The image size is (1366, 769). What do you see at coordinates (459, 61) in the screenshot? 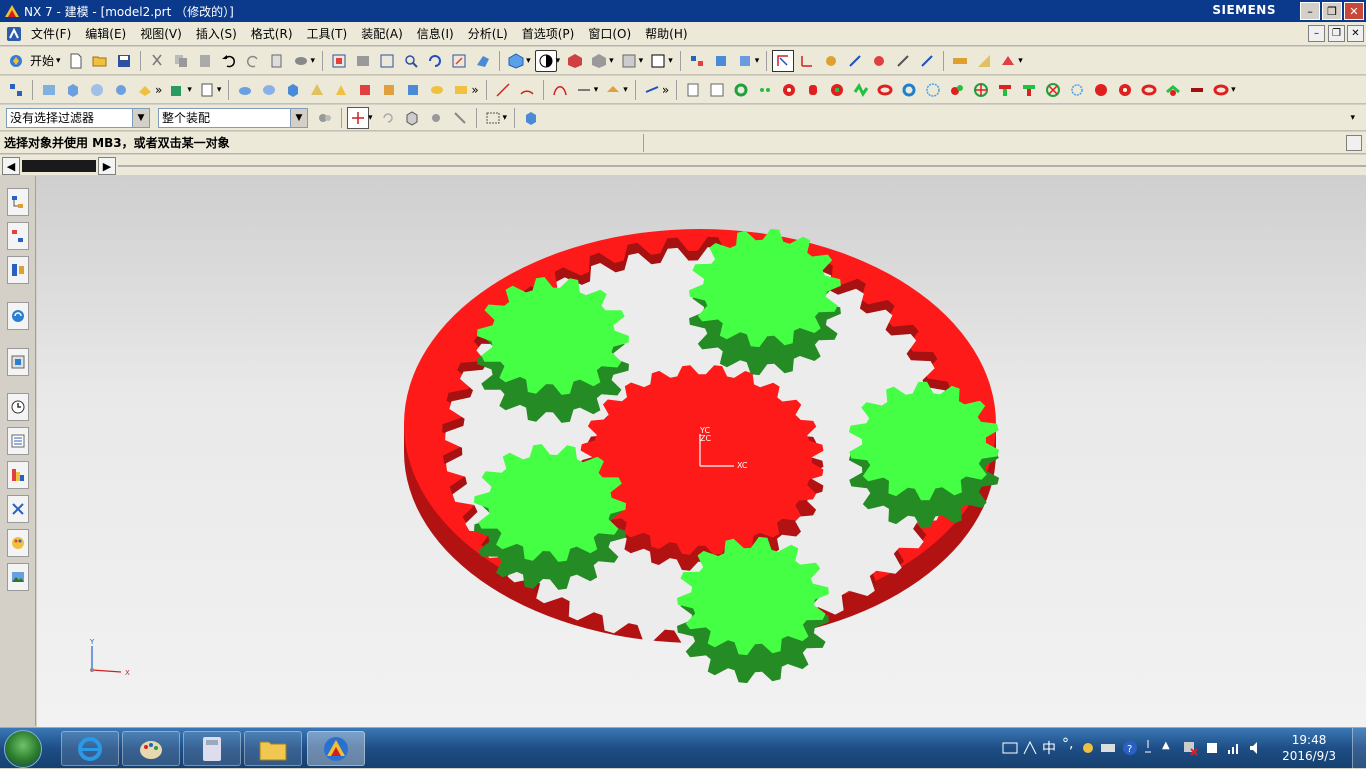
I see `pan-icon` at bounding box center [459, 61].